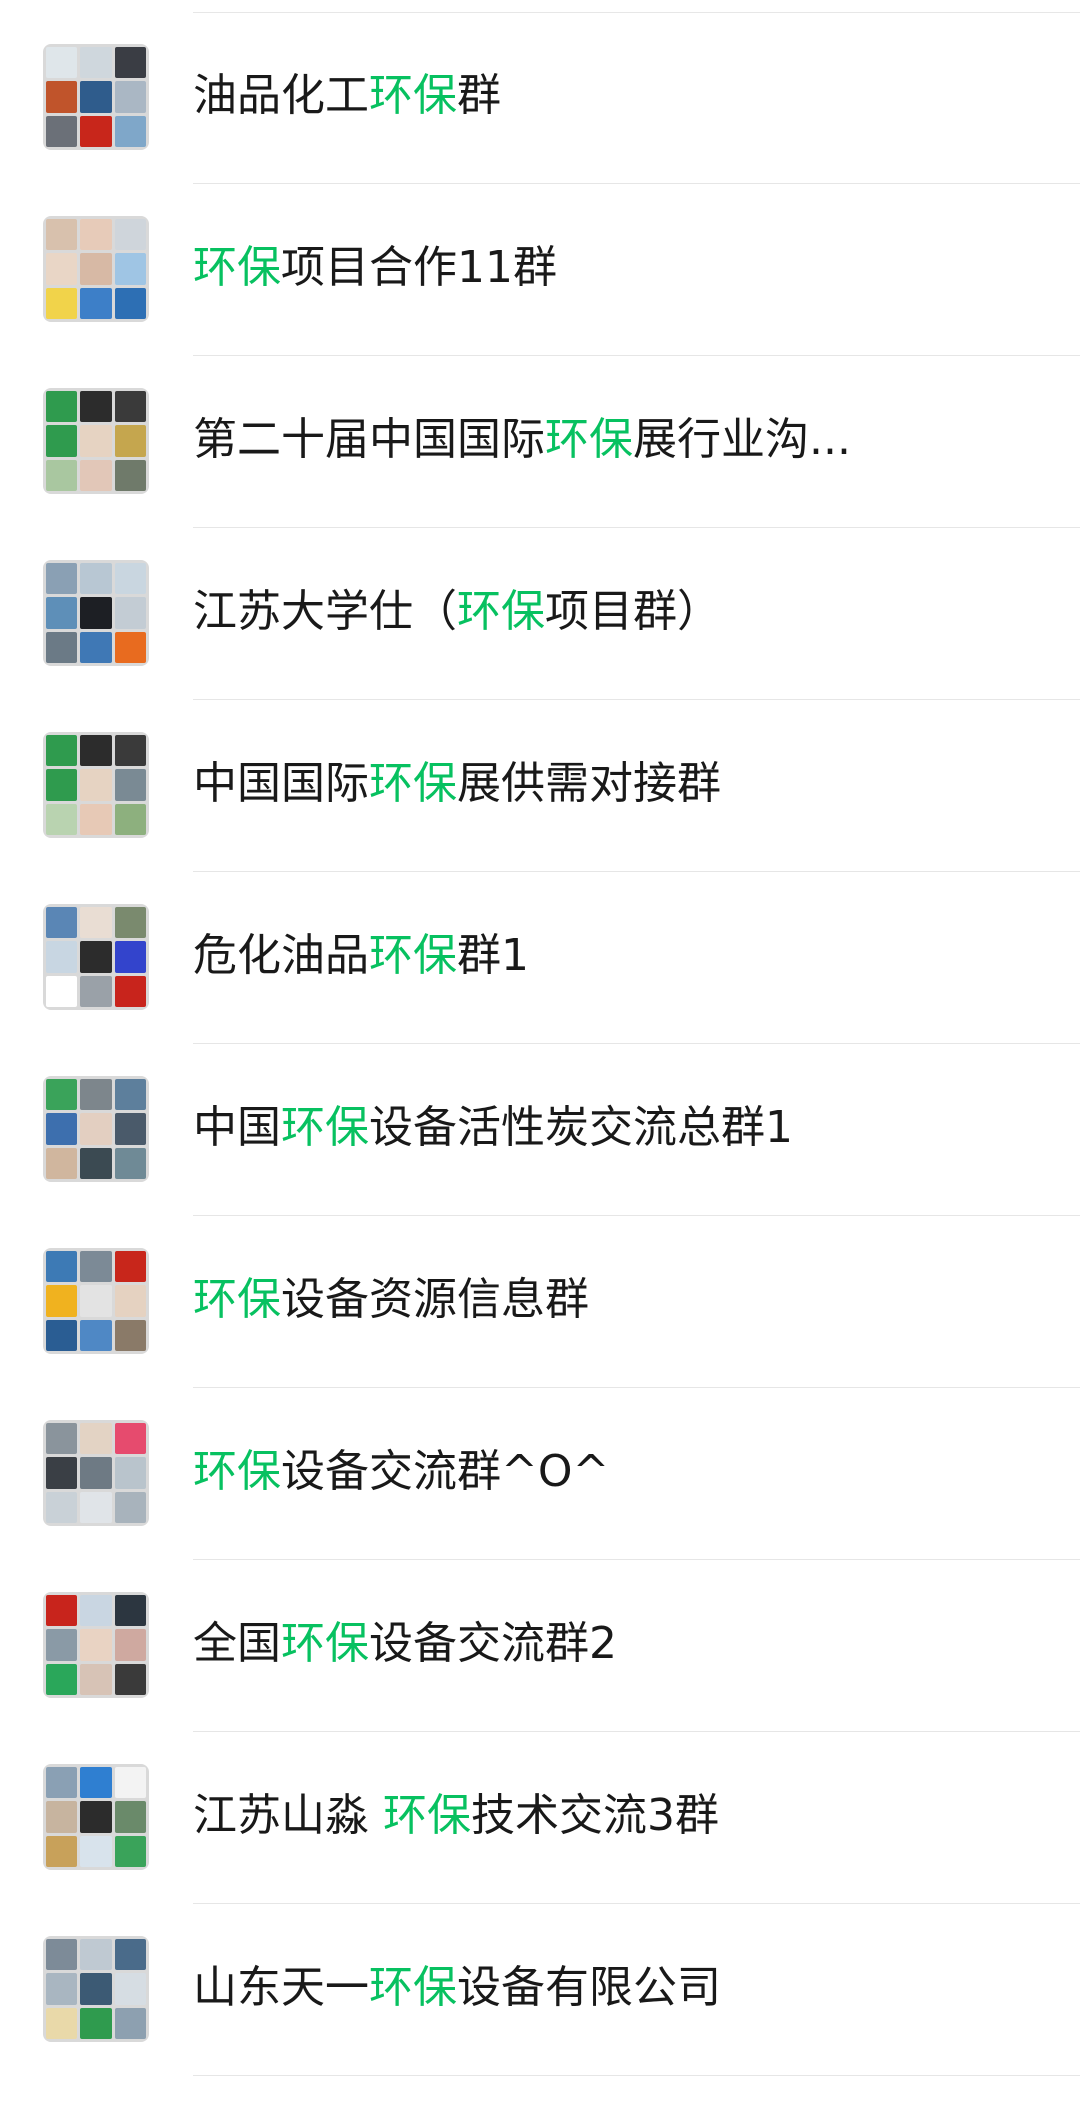 Image resolution: width=1080 pixels, height=2106 pixels. I want to click on group-name-text: 全国, so click(237, 1643).